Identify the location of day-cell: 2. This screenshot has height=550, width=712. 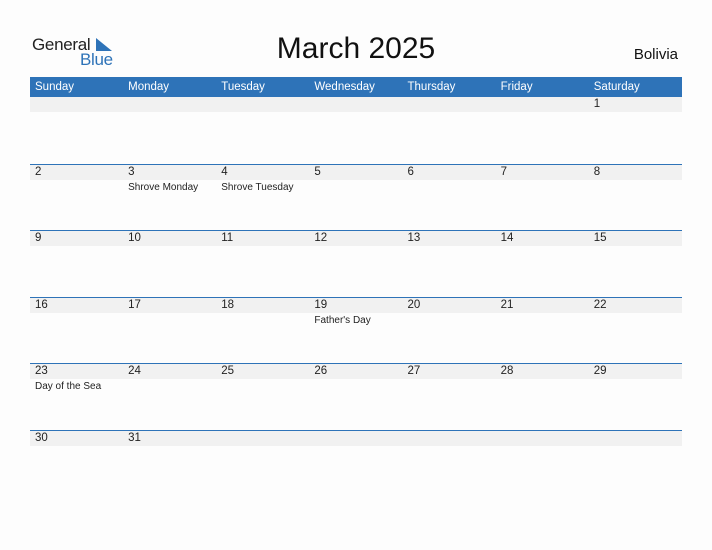
(76, 198).